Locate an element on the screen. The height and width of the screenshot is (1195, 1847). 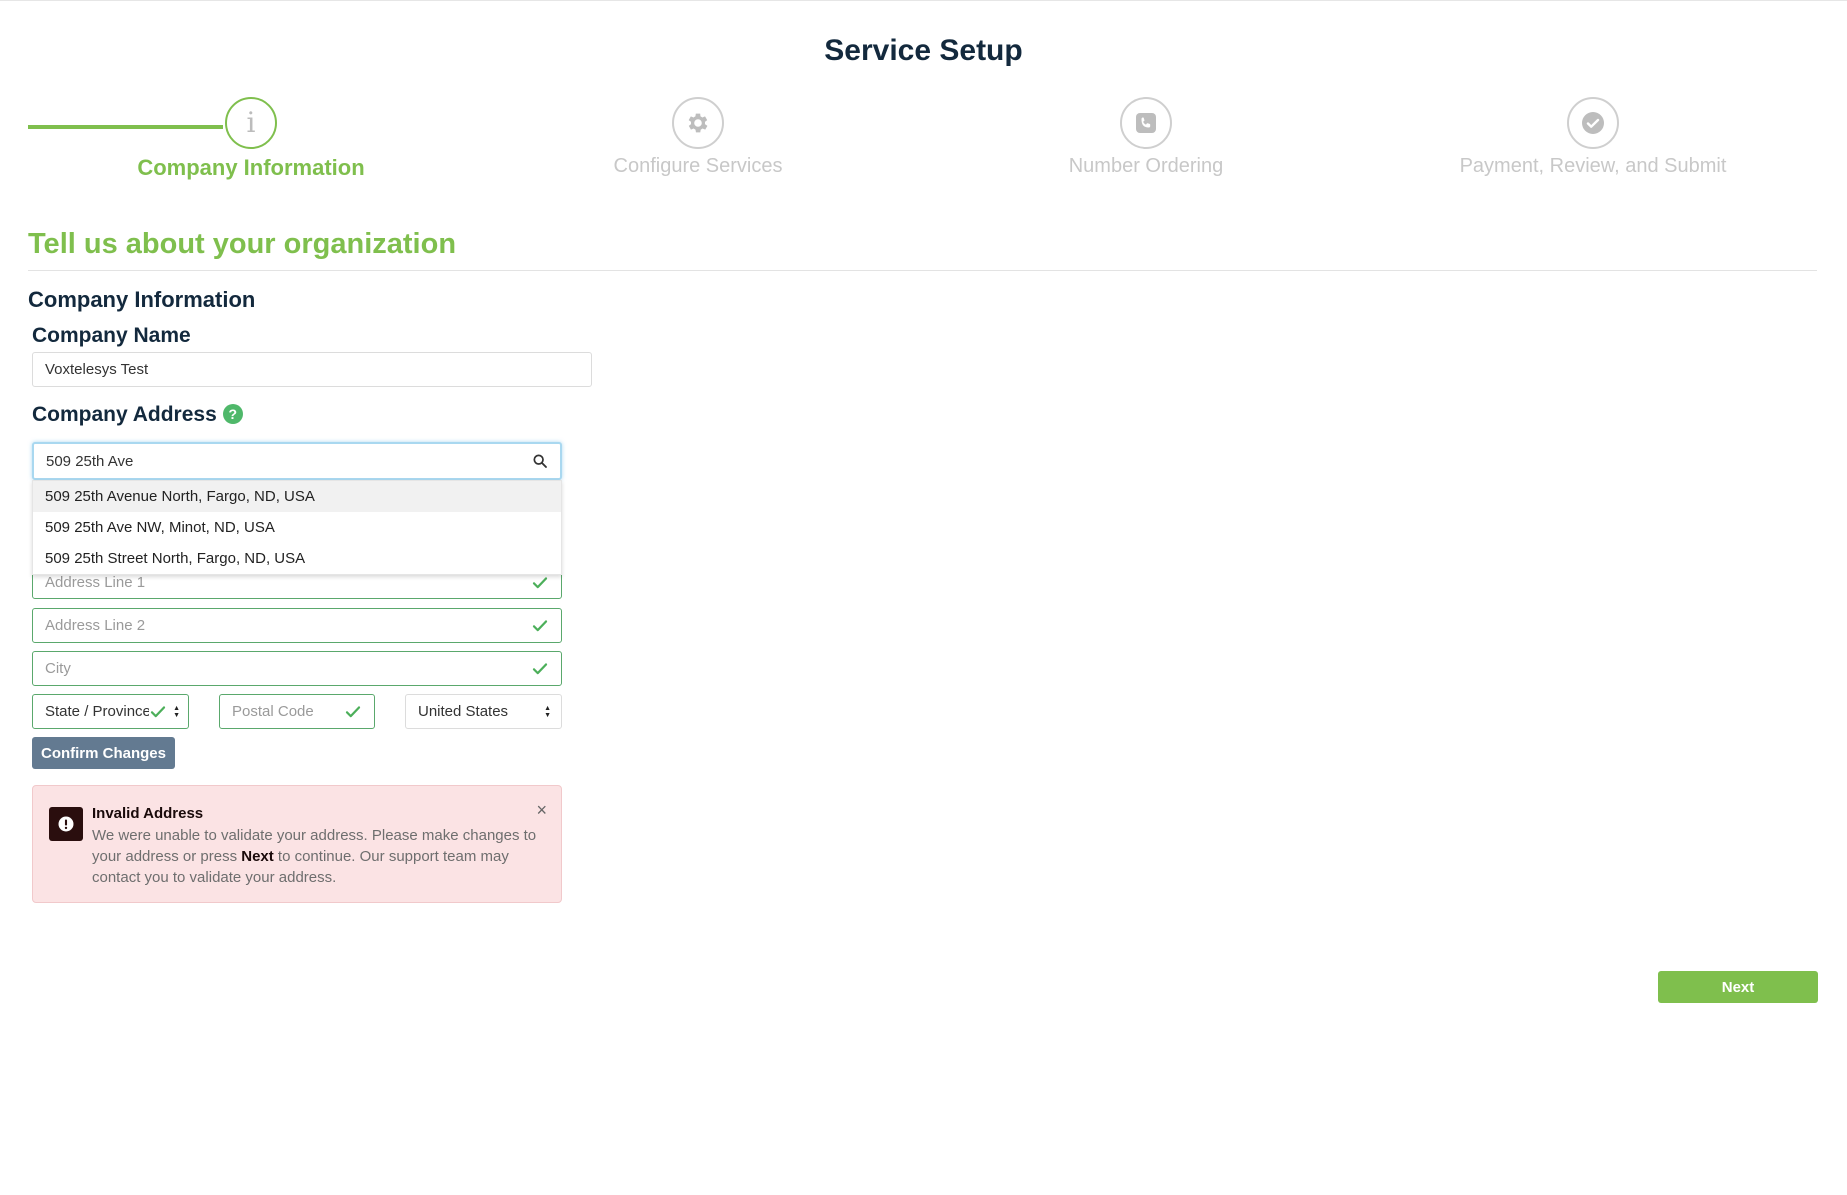
city-placeholder: City is located at coordinates (58, 668).